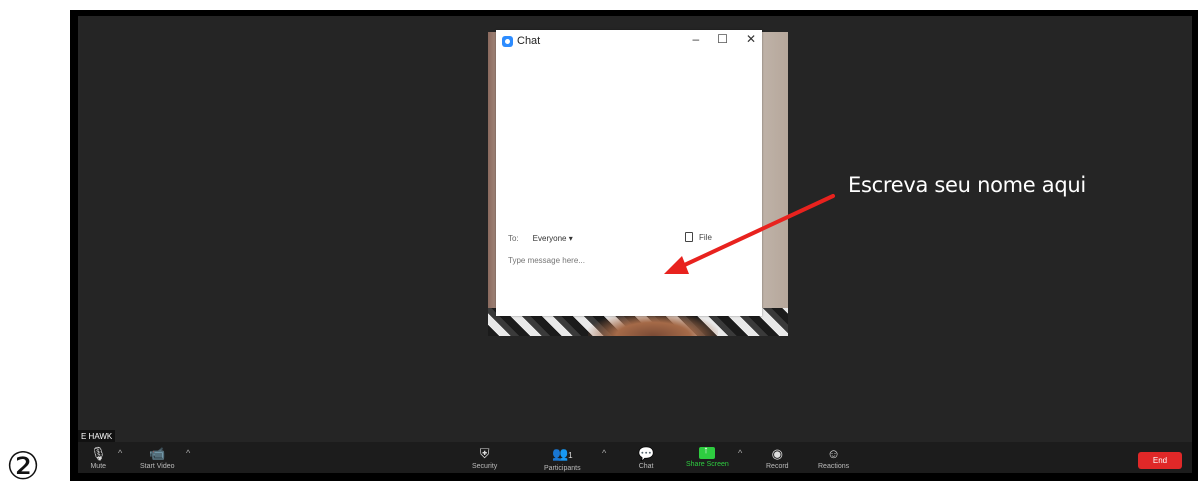  I want to click on mute-label: Mute, so click(98, 466).